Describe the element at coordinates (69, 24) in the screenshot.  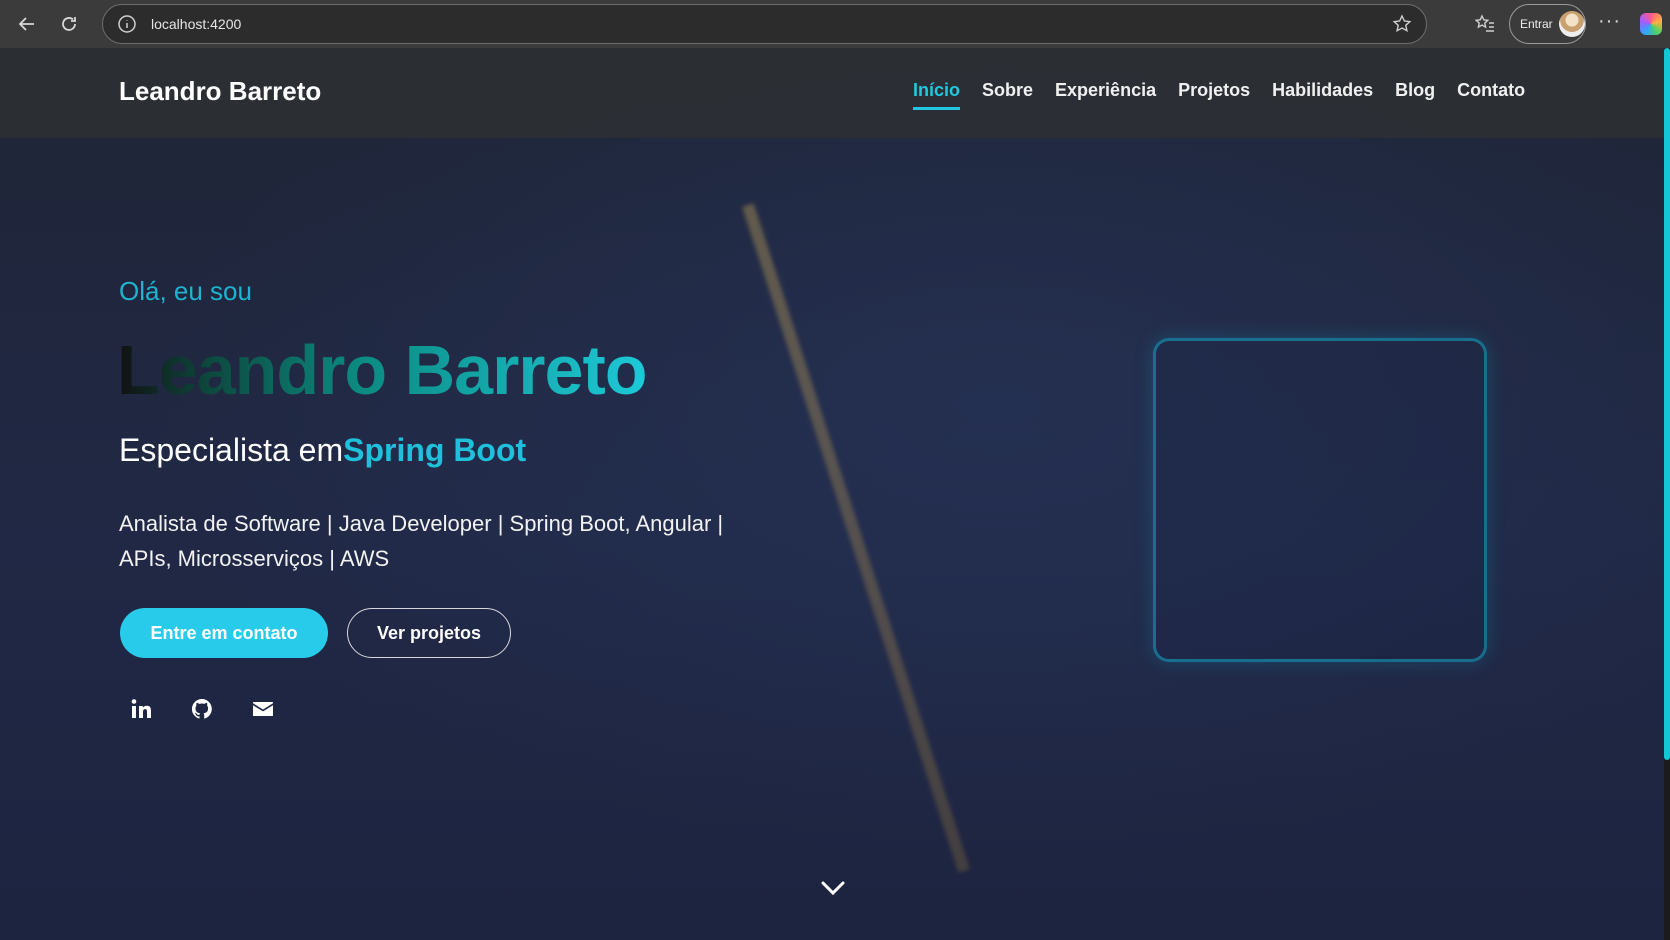
I see `reload-button` at that location.